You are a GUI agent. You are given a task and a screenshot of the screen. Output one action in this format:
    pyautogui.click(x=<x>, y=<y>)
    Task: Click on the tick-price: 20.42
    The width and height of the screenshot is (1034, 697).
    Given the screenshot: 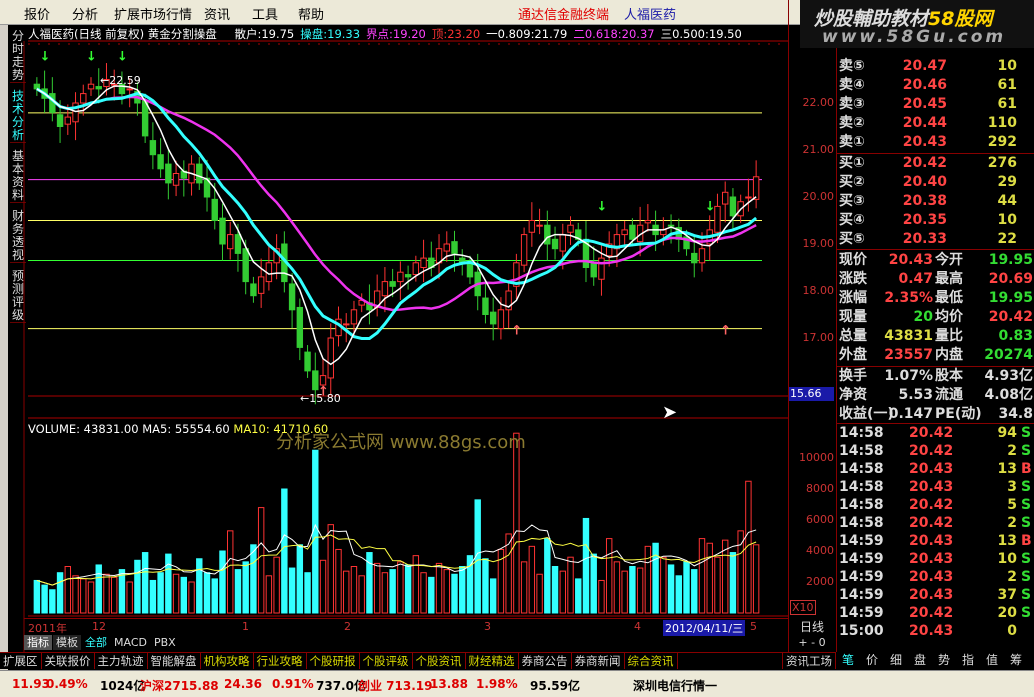 What is the action you would take?
    pyautogui.click(x=931, y=451)
    